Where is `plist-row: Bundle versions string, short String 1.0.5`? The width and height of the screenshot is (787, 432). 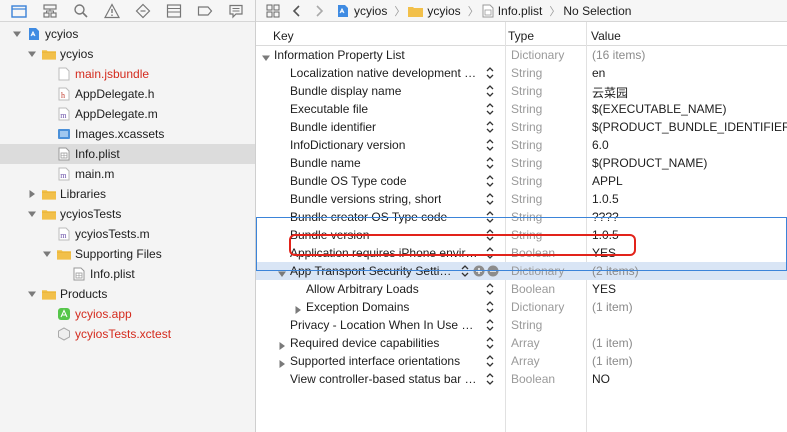 plist-row: Bundle versions string, short String 1.0.5 is located at coordinates (521, 199).